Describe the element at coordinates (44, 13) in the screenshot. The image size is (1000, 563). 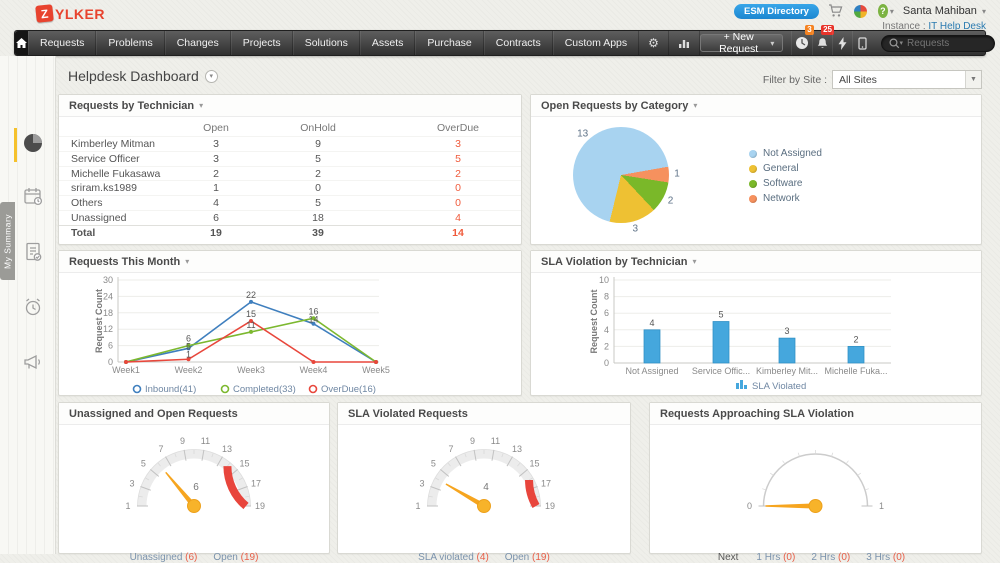
I see `logo-z-mark: Z` at that location.